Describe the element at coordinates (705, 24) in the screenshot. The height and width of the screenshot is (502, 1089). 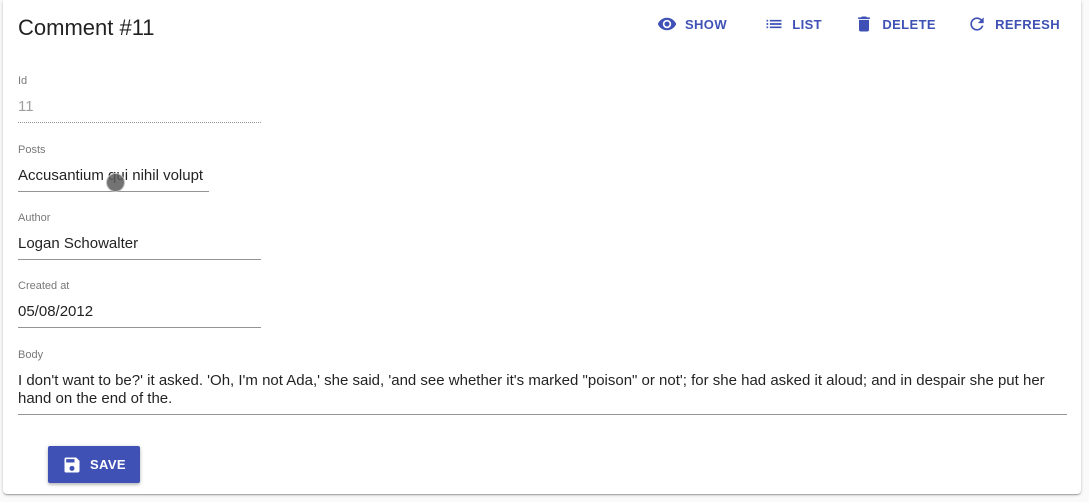
I see `show-button-label: SHOW` at that location.